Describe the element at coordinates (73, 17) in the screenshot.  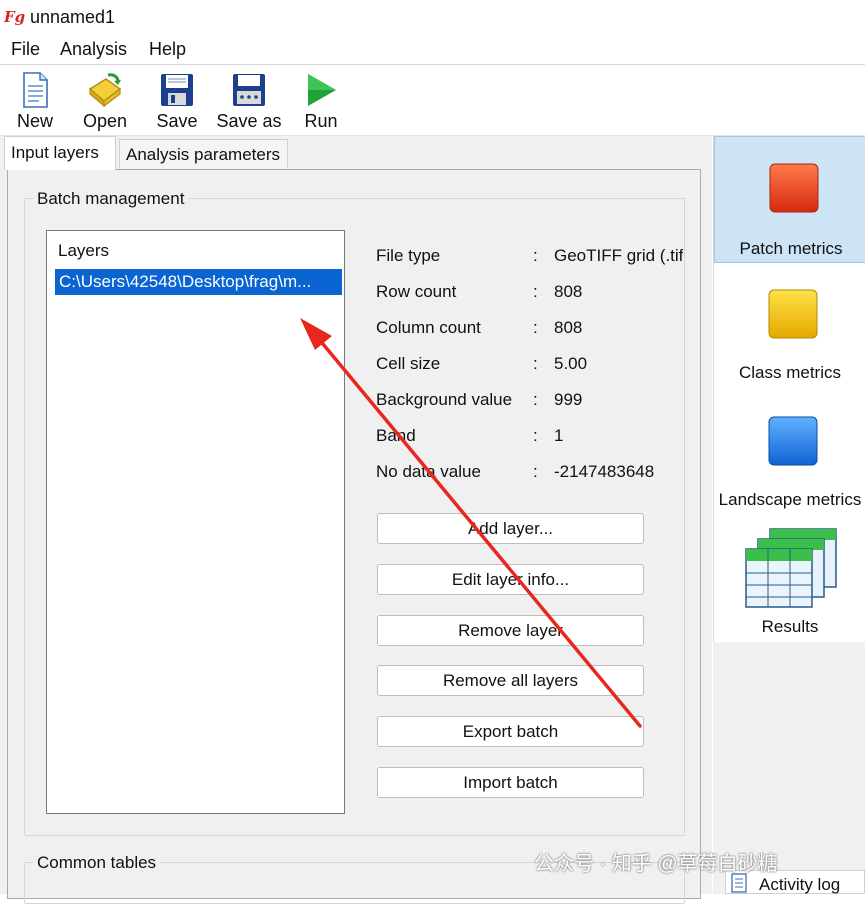
I see `window-title: unnamed1` at that location.